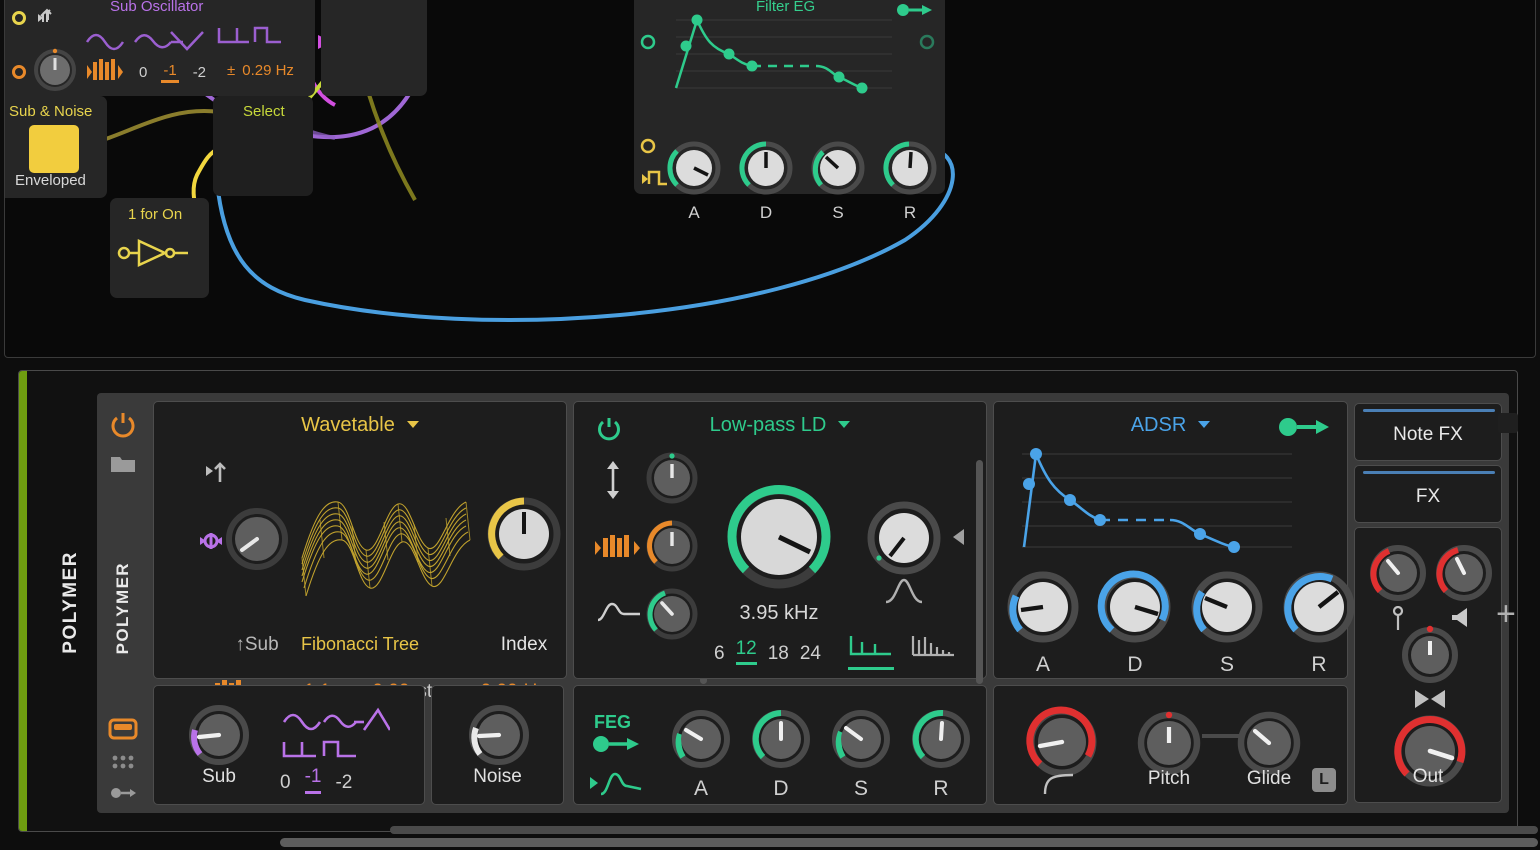 This screenshot has width=1540, height=850. Describe the element at coordinates (1398, 575) in the screenshot. I see `pitchbend-knob` at that location.